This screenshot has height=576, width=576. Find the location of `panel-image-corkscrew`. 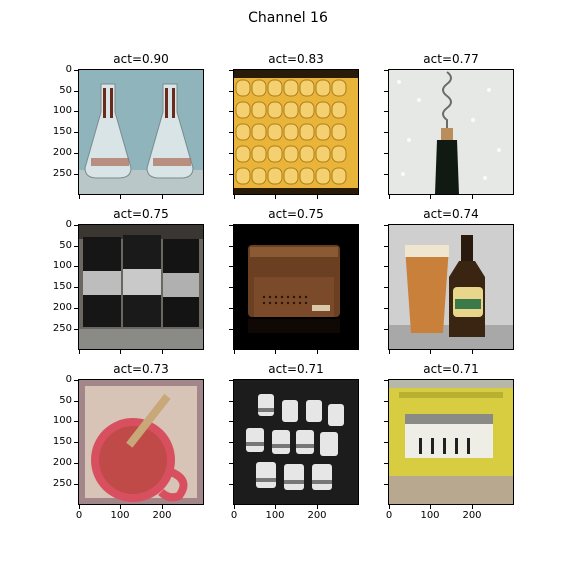

panel-image-corkscrew is located at coordinates (451, 132).